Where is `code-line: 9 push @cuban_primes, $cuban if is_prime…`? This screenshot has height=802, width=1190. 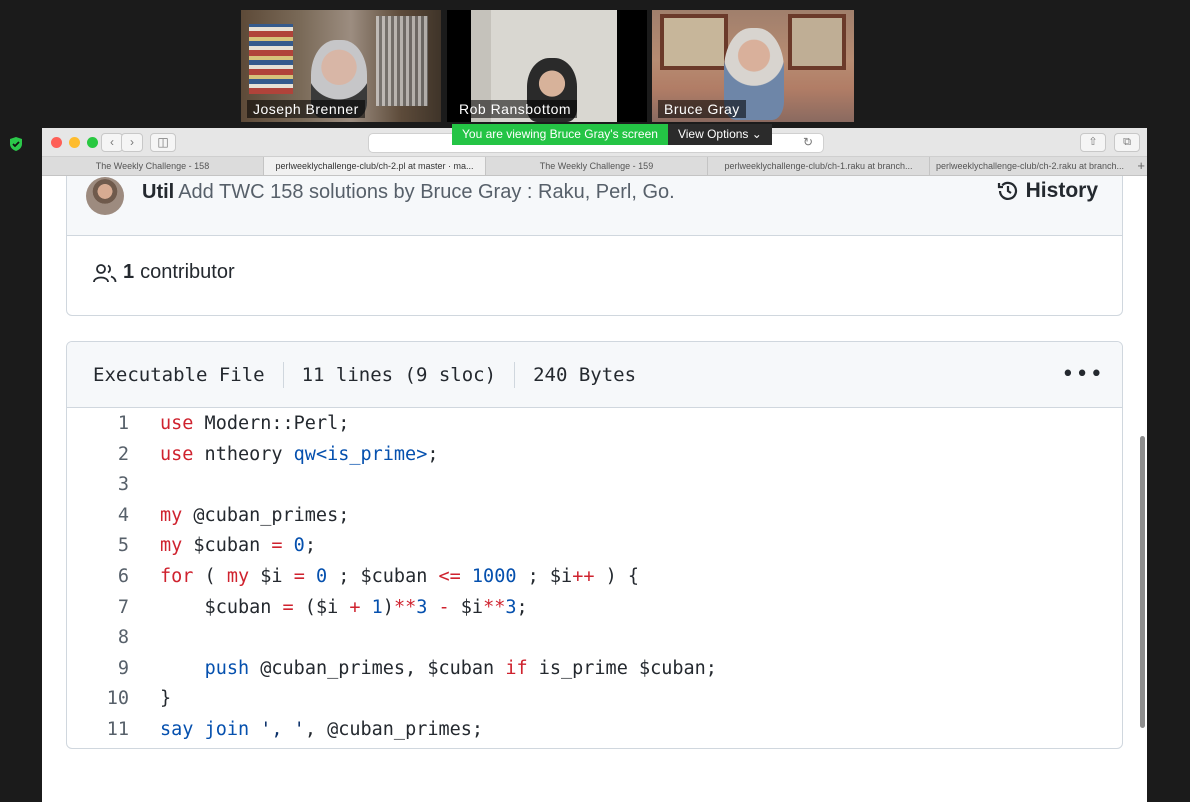 code-line: 9 push @cuban_primes, $cuban if is_prime… is located at coordinates (594, 669).